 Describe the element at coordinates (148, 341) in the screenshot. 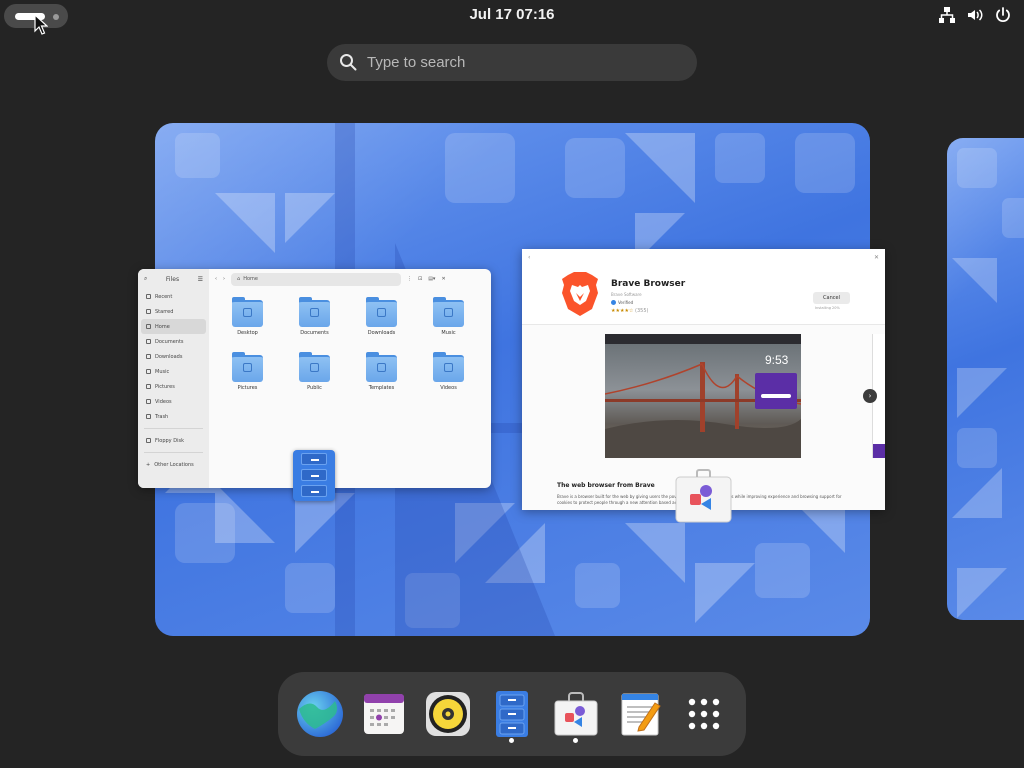

I see `document-icon` at that location.